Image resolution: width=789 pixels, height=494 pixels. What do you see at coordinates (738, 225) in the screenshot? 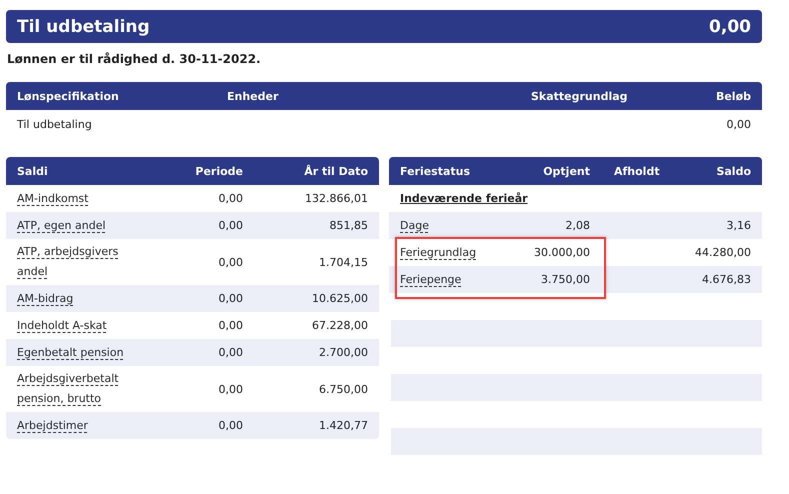
I see `table-cell-text: 3,16` at bounding box center [738, 225].